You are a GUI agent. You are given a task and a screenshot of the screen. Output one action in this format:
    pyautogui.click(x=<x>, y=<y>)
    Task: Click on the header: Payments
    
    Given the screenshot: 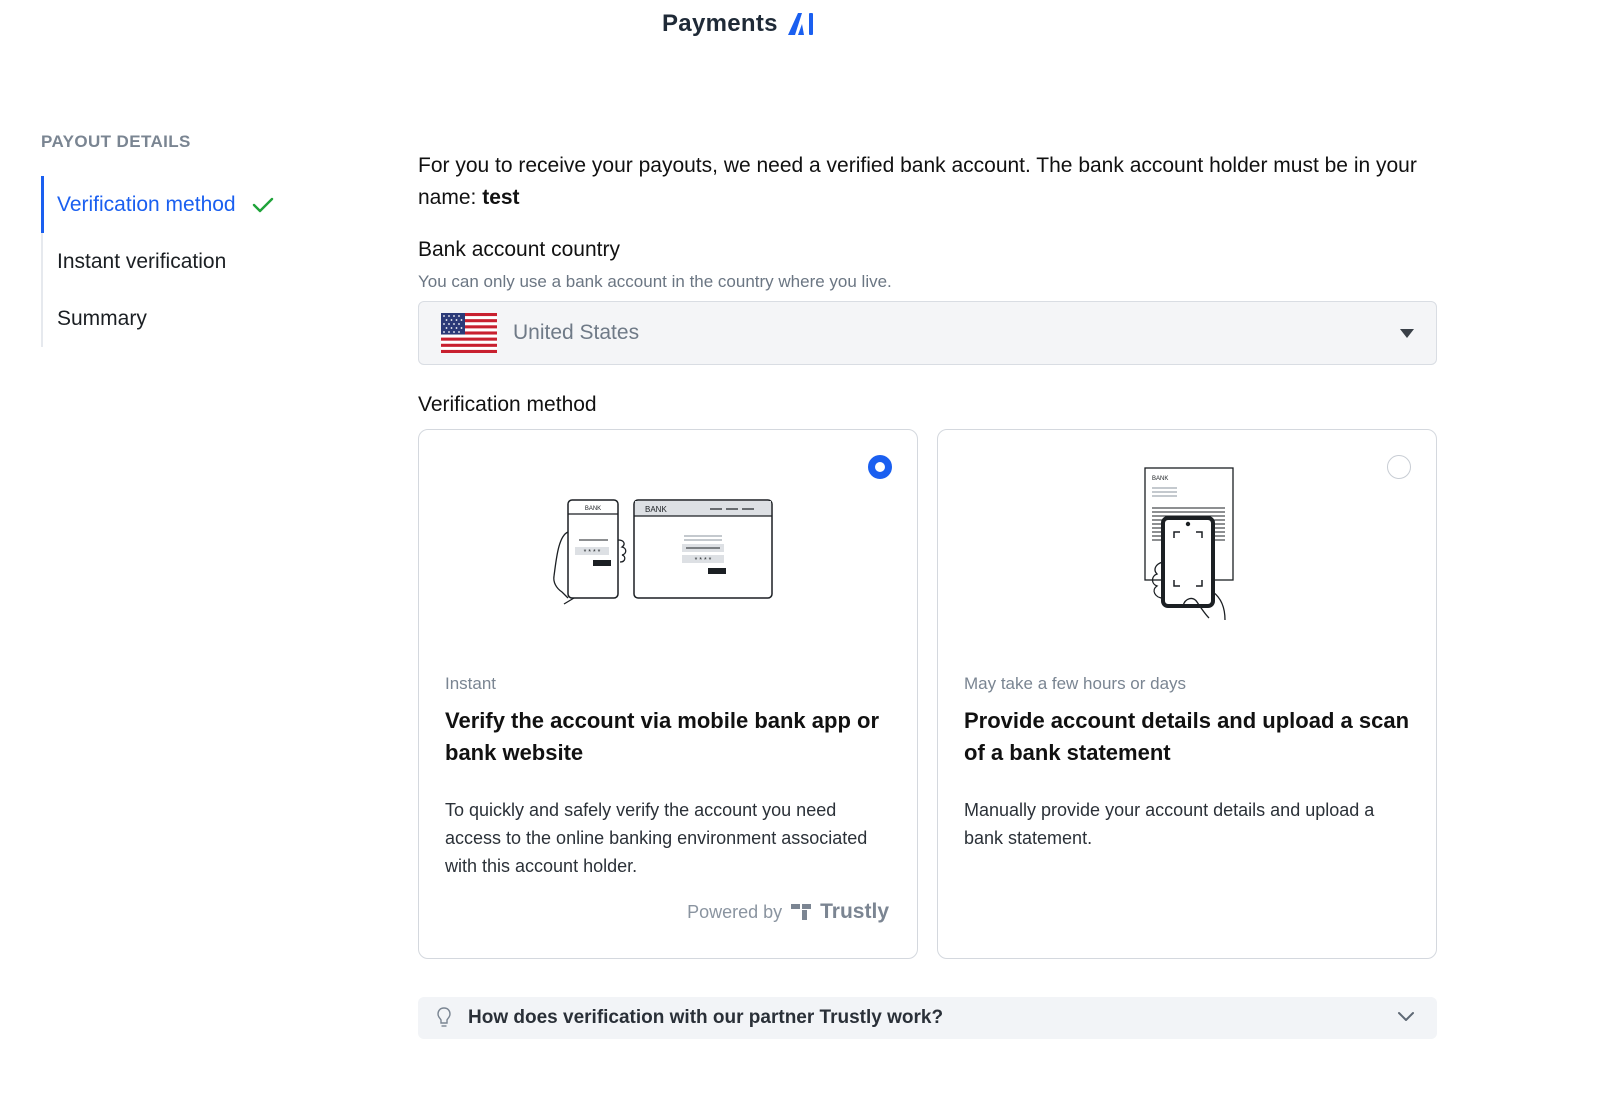 What is the action you would take?
    pyautogui.click(x=800, y=30)
    